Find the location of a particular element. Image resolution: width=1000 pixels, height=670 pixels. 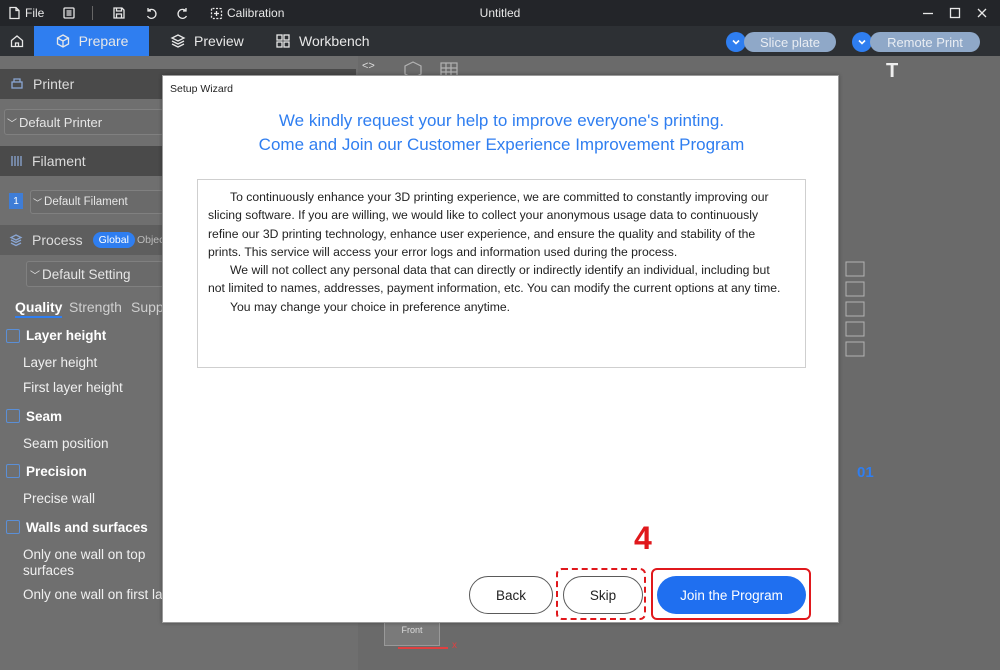

group-walls-and-surfaces: Walls and surfaces is located at coordinates (87, 527).